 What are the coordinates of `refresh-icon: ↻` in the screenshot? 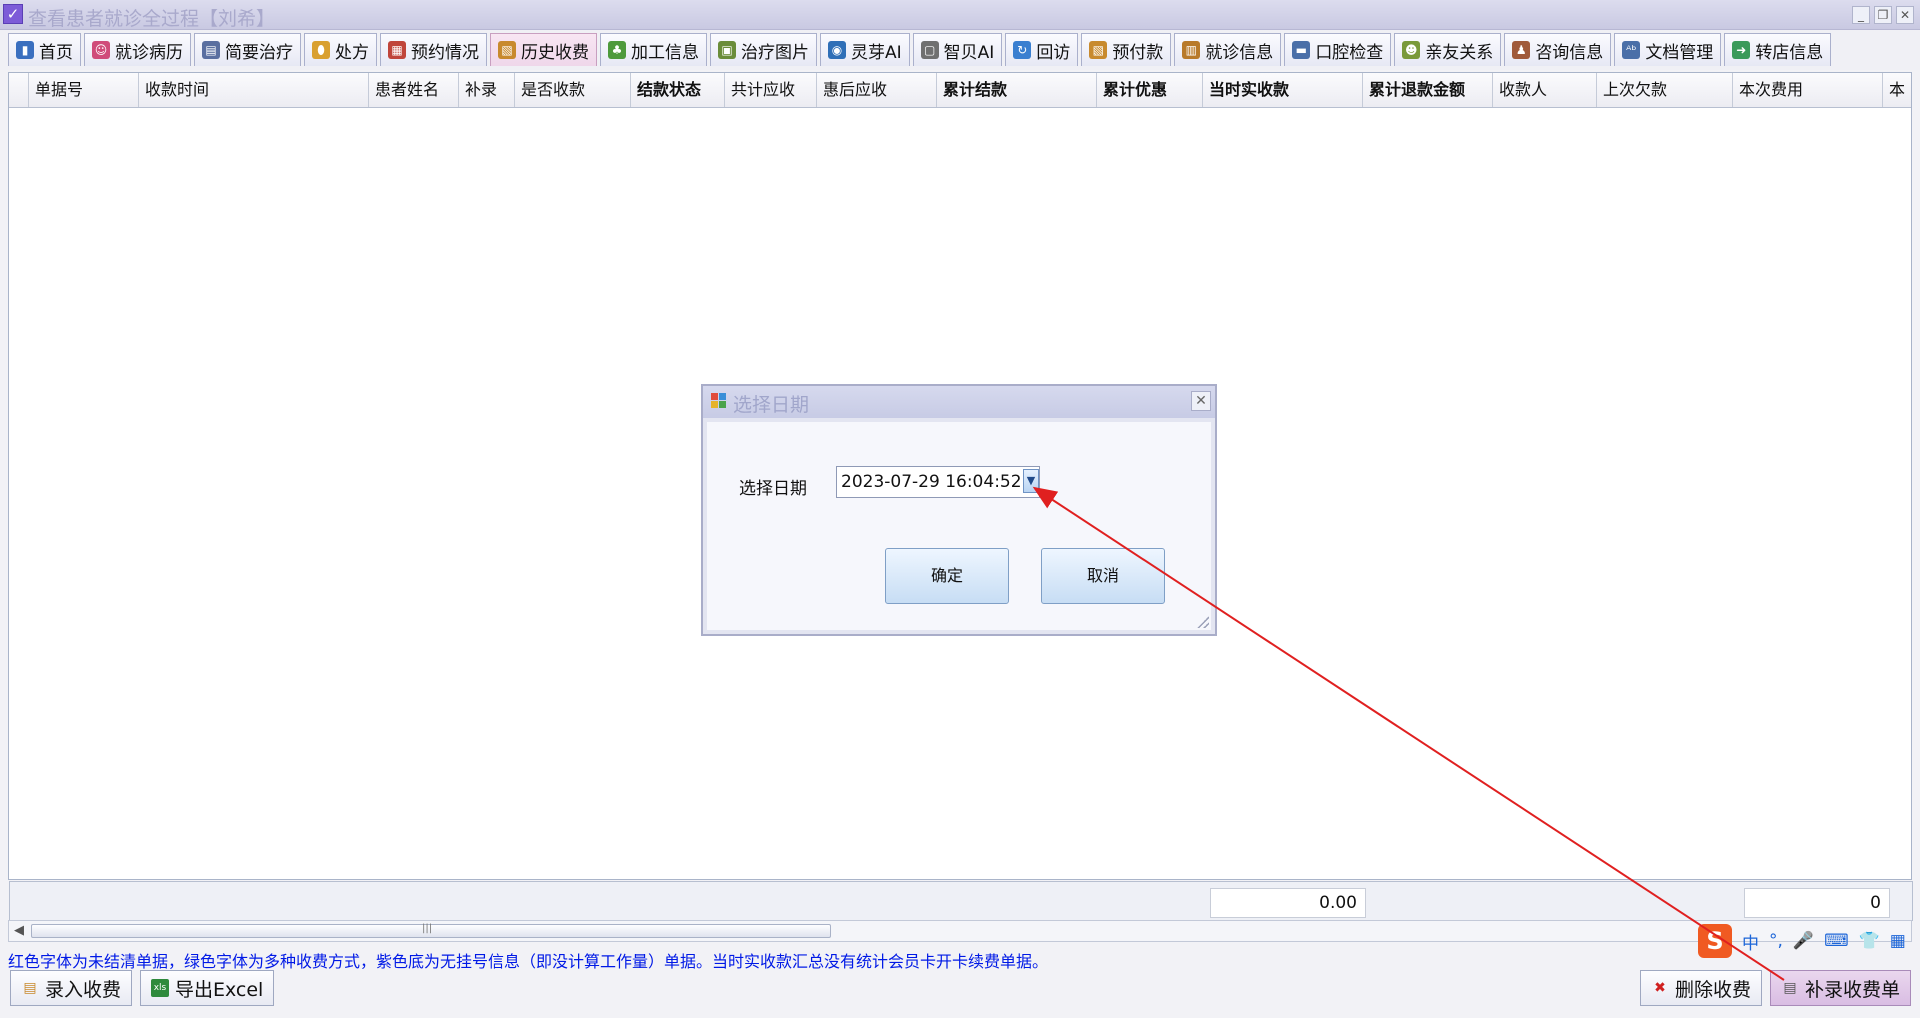 It's located at (1022, 50).